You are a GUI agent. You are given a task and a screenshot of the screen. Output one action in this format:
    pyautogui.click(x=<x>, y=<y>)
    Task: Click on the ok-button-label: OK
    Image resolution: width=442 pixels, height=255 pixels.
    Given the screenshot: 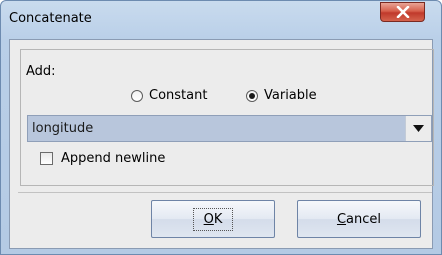 What is the action you would take?
    pyautogui.click(x=213, y=219)
    